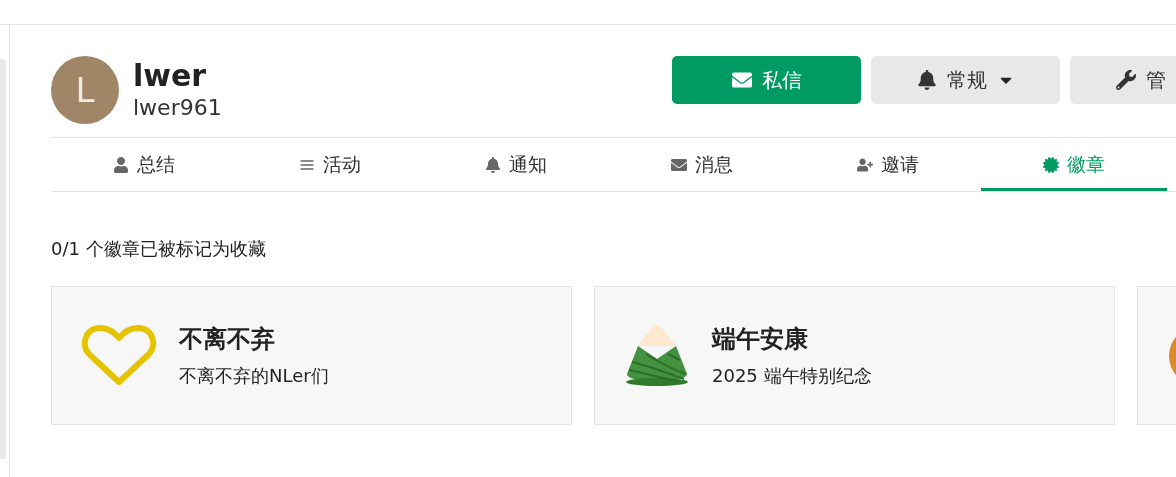  Describe the element at coordinates (766, 80) in the screenshot. I see `action-button: 私信` at that location.